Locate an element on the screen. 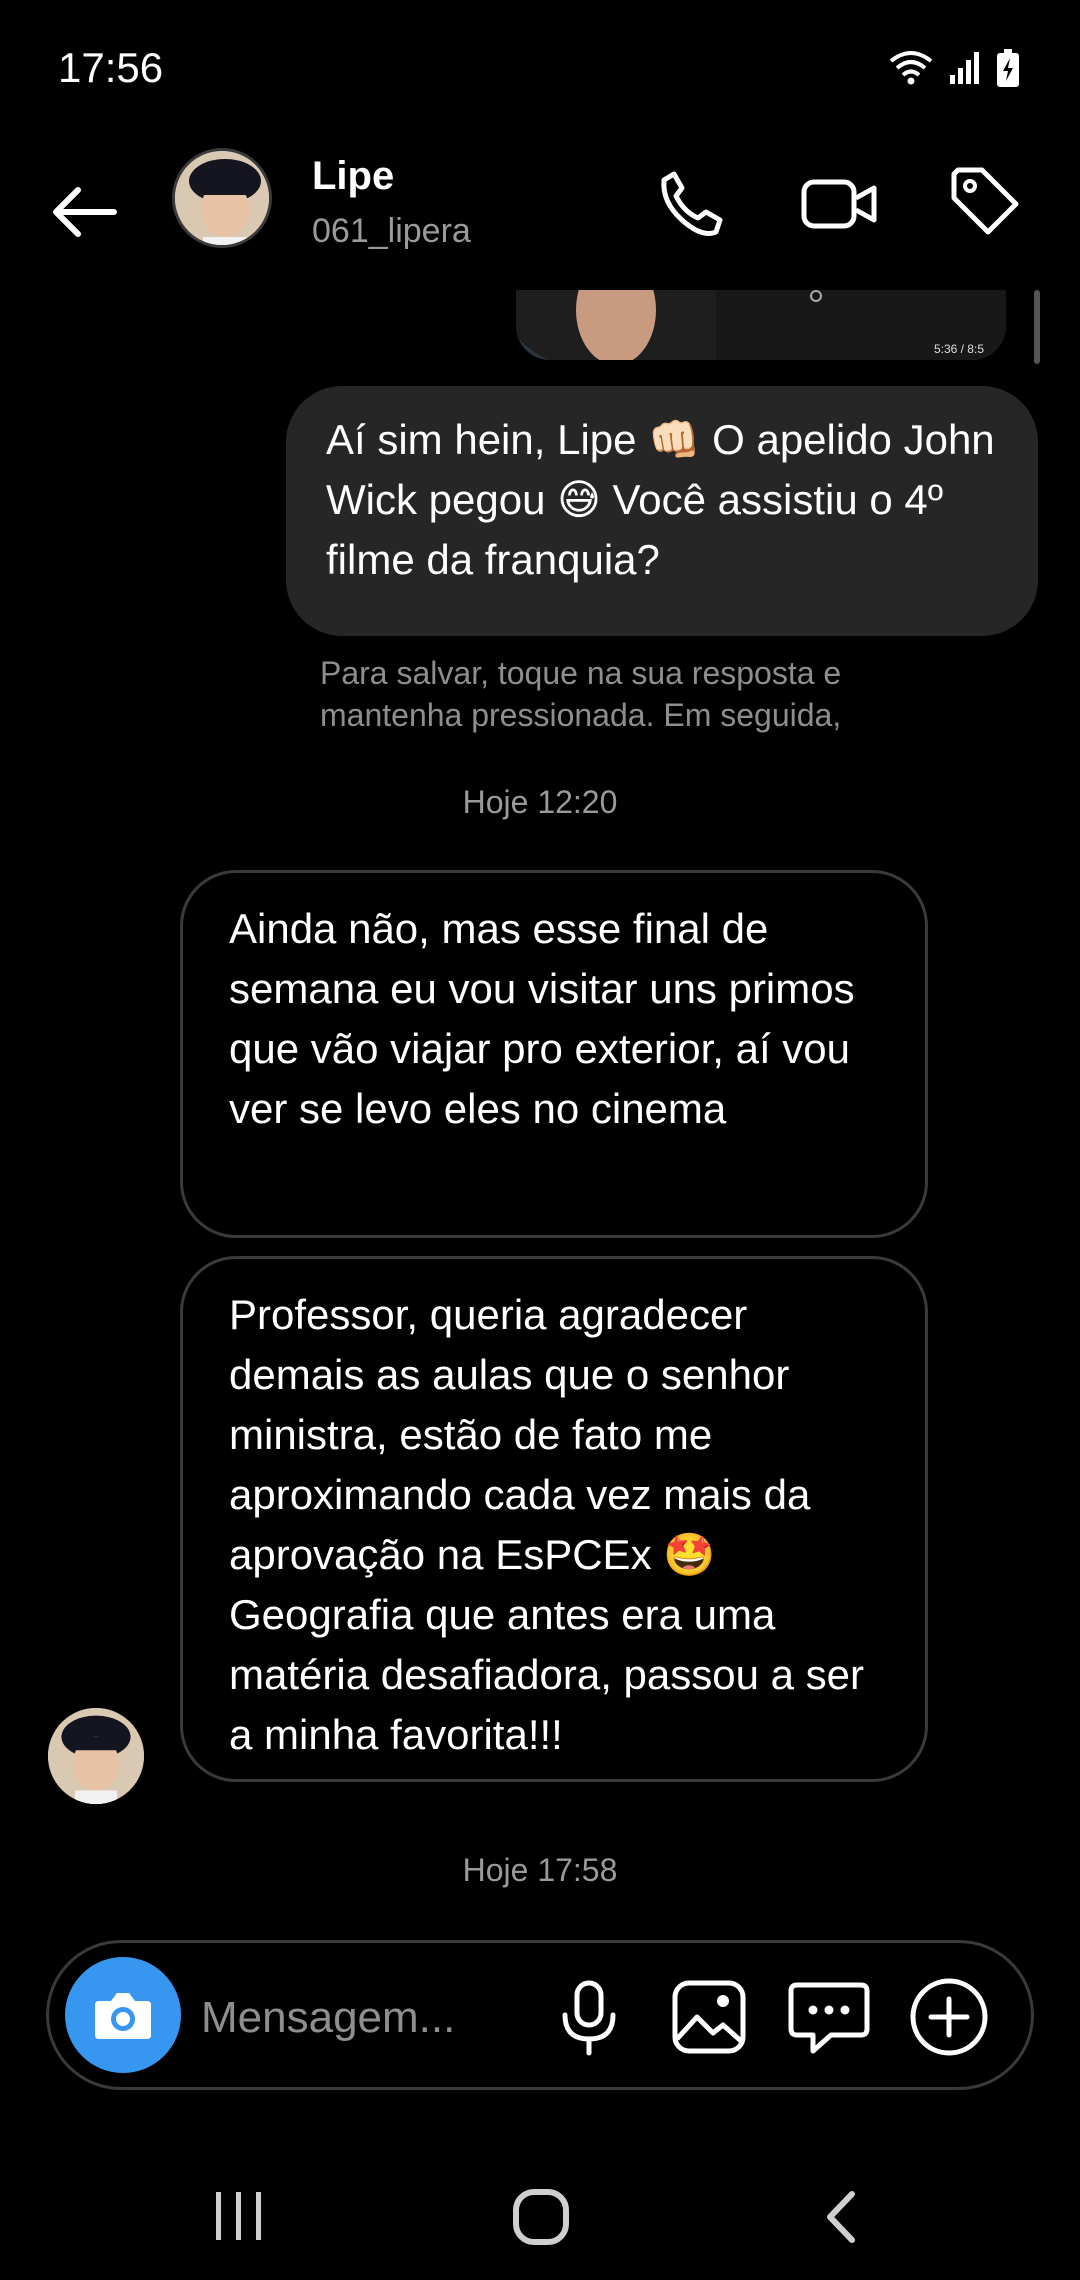 This screenshot has width=1080, height=2280. plus-circle-icon is located at coordinates (949, 2017).